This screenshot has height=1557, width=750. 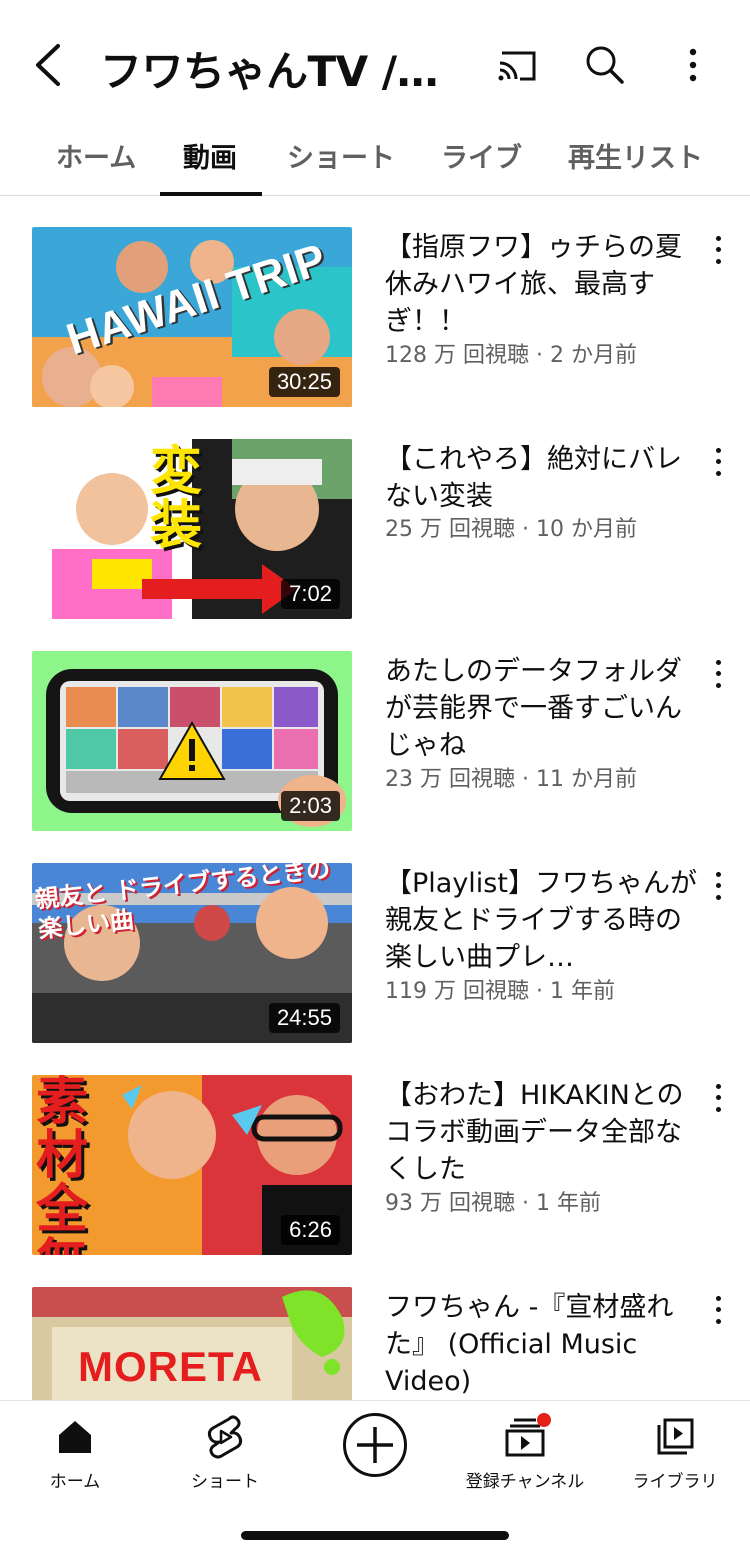 What do you see at coordinates (493, 1203) in the screenshot?
I see `video-meta: 93 万 回視聴 · 1 年前` at bounding box center [493, 1203].